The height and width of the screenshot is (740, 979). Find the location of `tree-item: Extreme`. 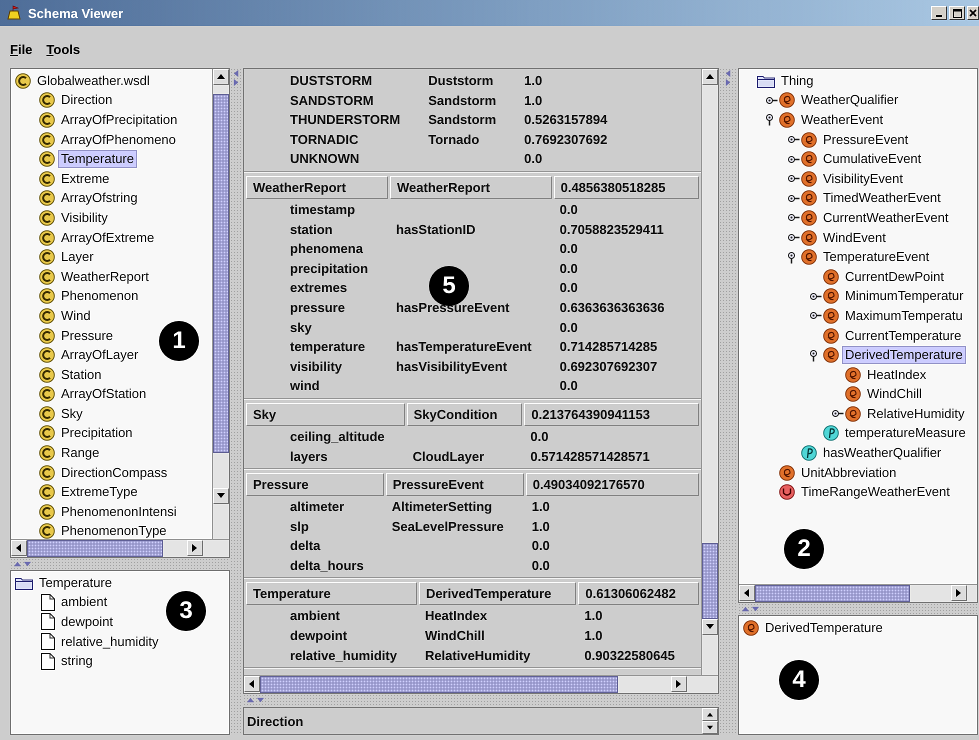

tree-item: Extreme is located at coordinates (85, 179).